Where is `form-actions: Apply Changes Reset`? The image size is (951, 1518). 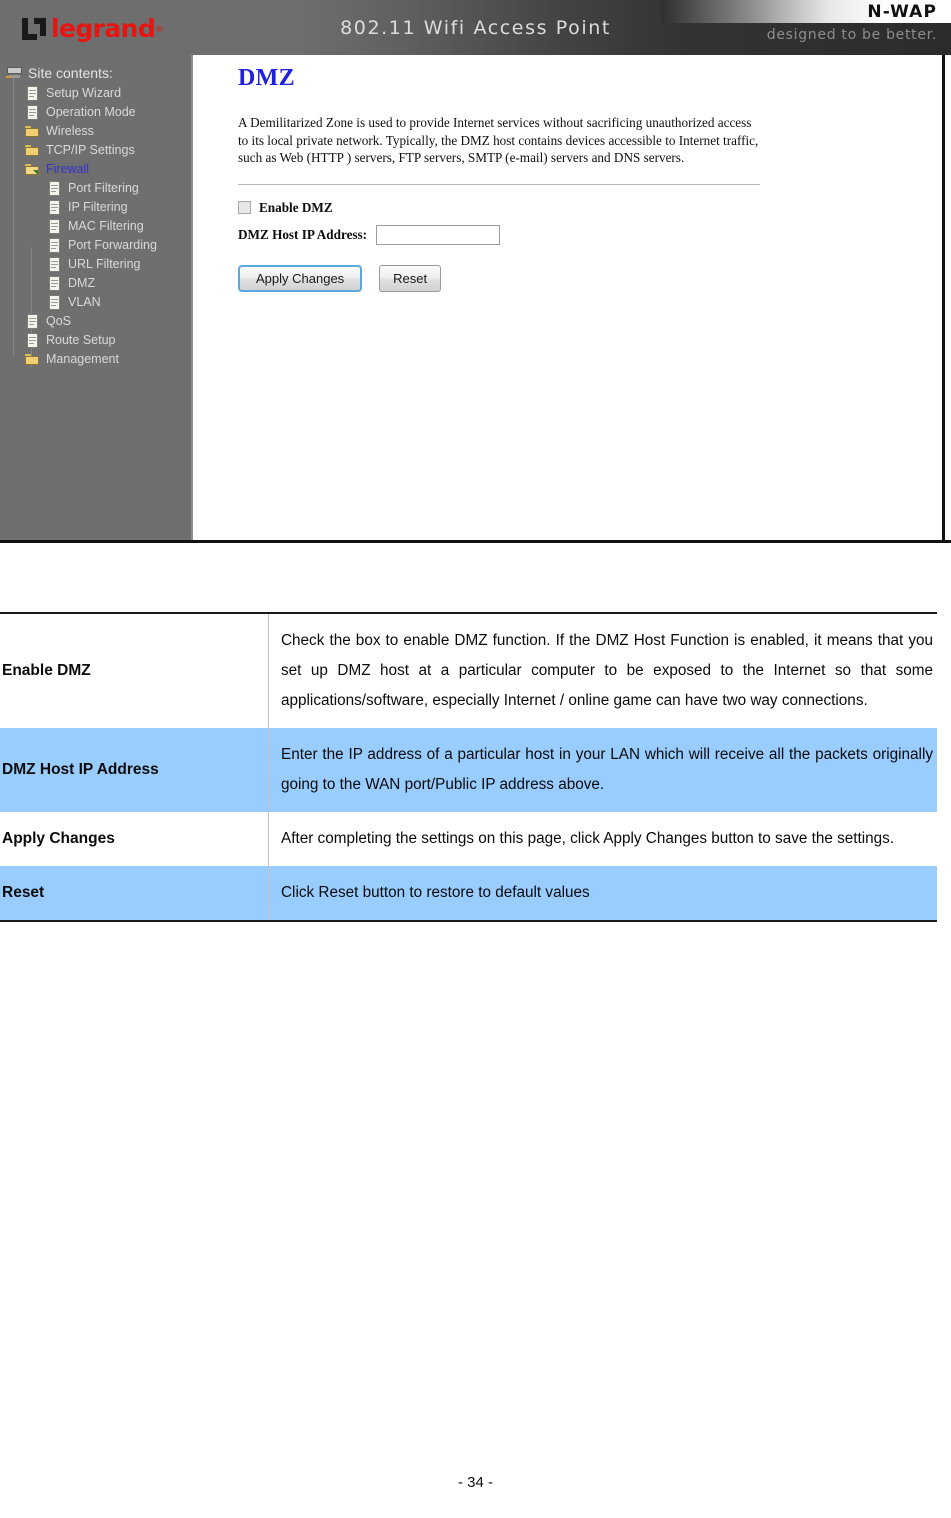 form-actions: Apply Changes Reset is located at coordinates (590, 278).